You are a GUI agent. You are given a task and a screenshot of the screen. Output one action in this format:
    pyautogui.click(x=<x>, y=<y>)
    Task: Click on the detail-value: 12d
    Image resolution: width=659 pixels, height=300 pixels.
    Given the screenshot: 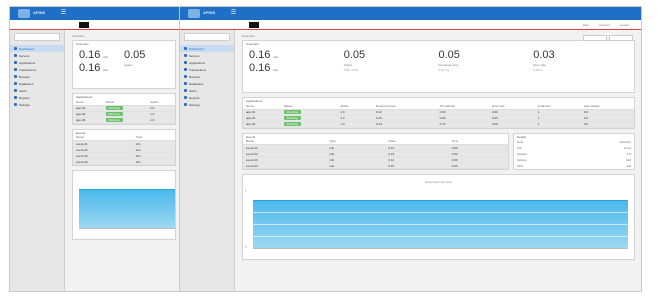 What is the action you would take?
    pyautogui.click(x=628, y=159)
    